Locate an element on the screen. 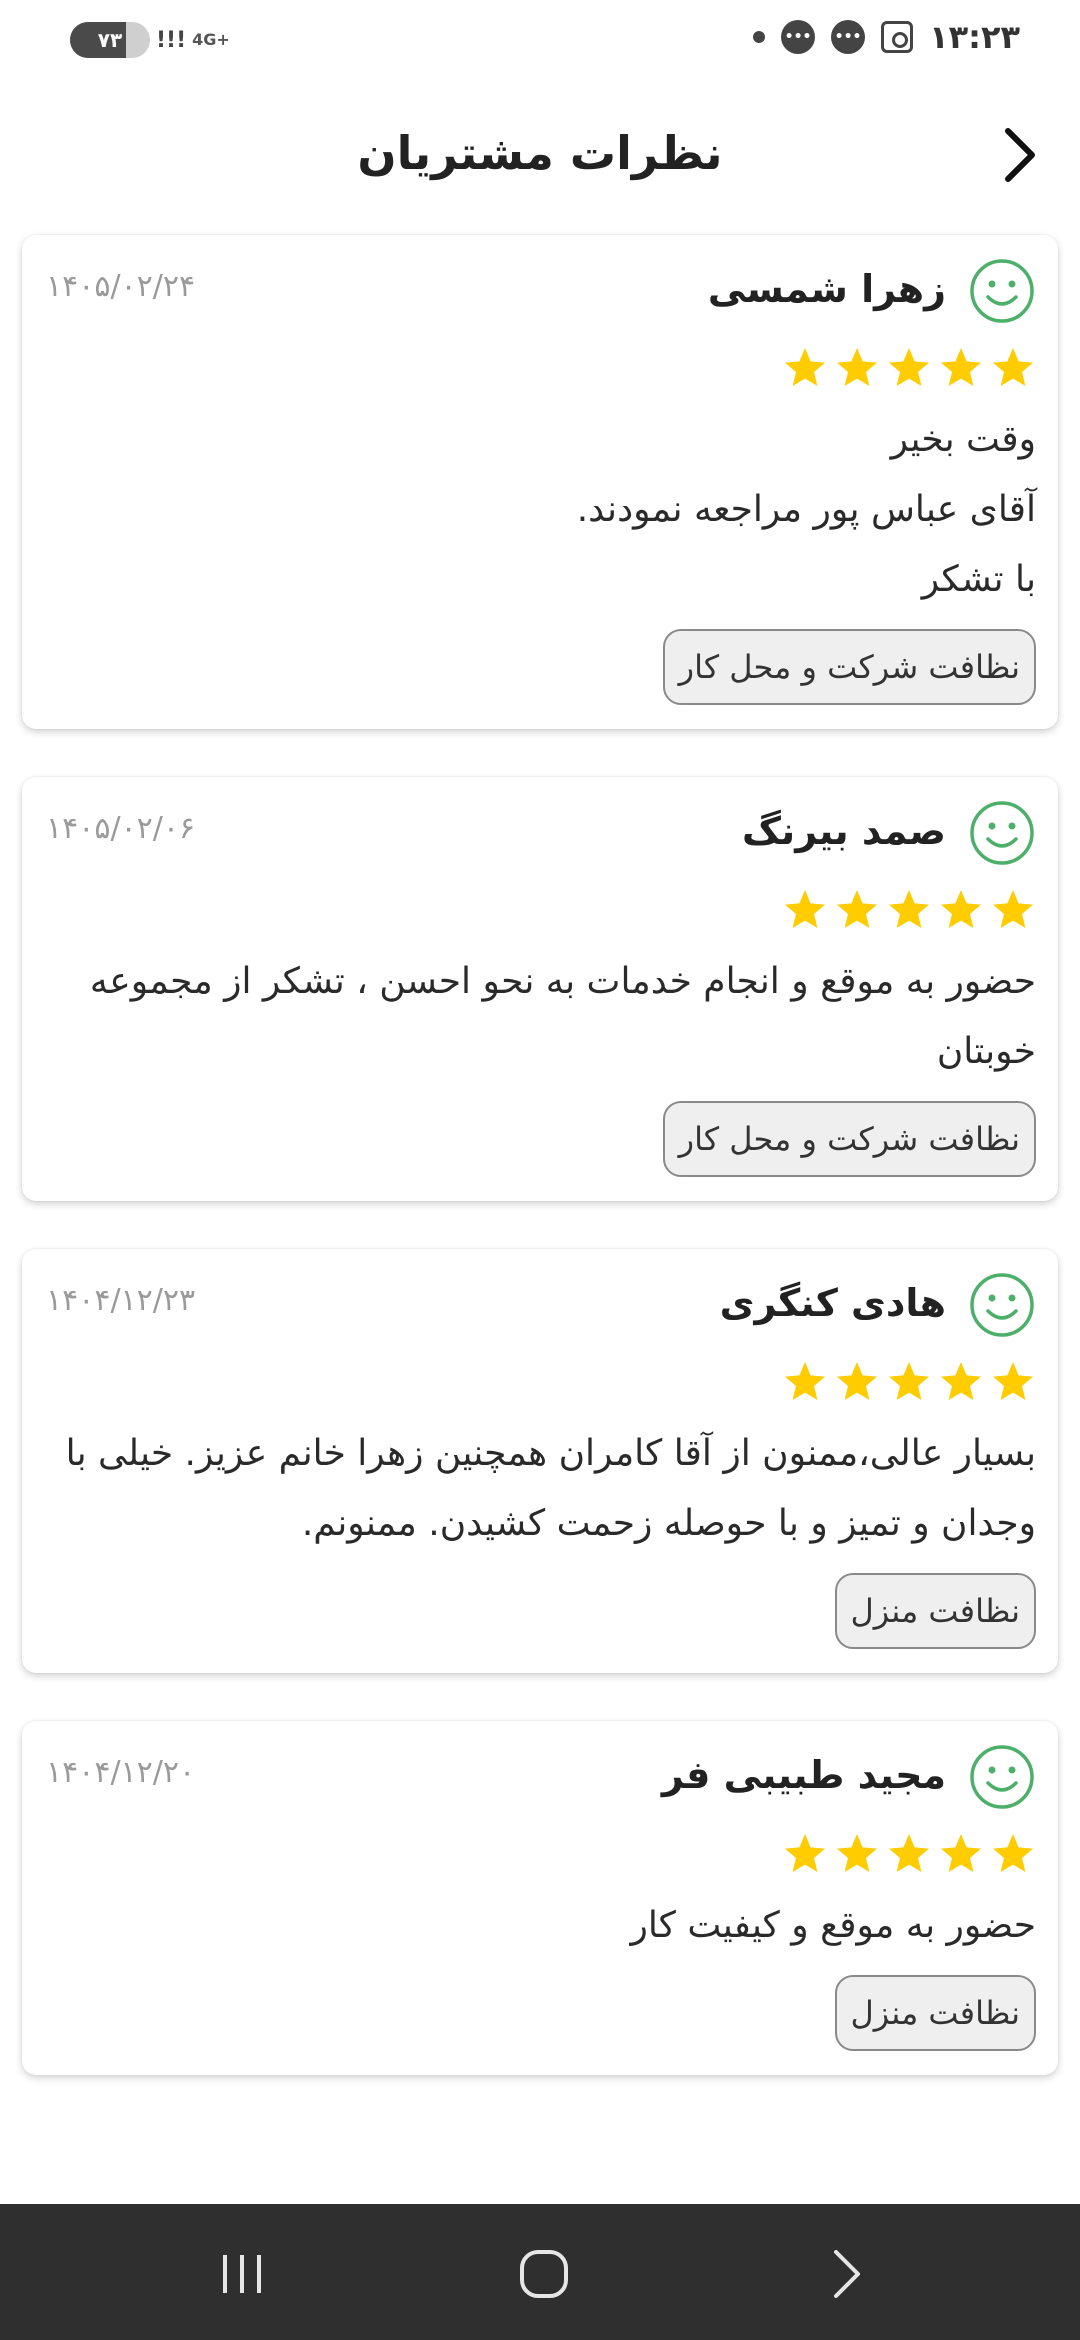 The width and height of the screenshot is (1080, 2340). recent-apps-button is located at coordinates (242, 2274).